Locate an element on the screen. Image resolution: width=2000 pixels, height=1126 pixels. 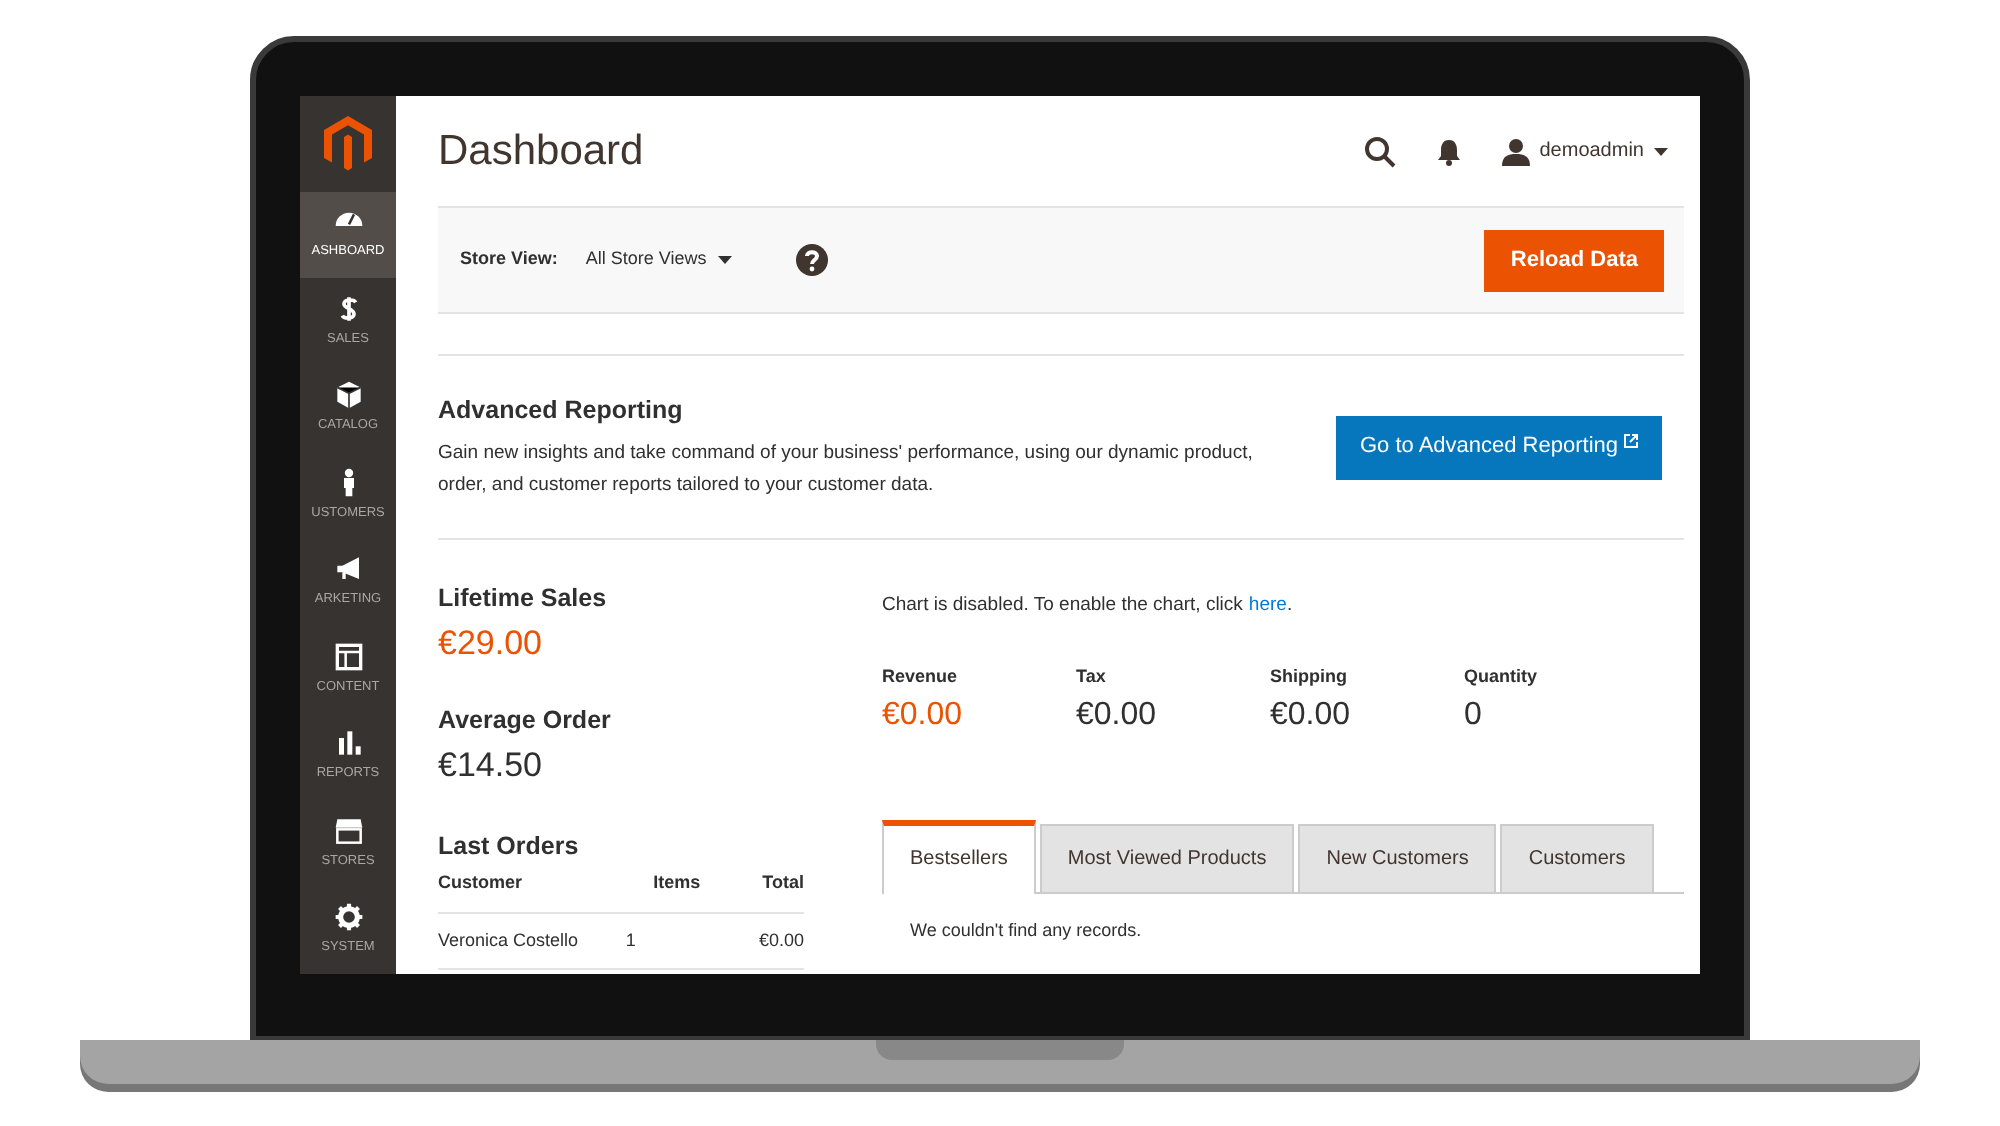
total-value: 0 is located at coordinates (1474, 715).